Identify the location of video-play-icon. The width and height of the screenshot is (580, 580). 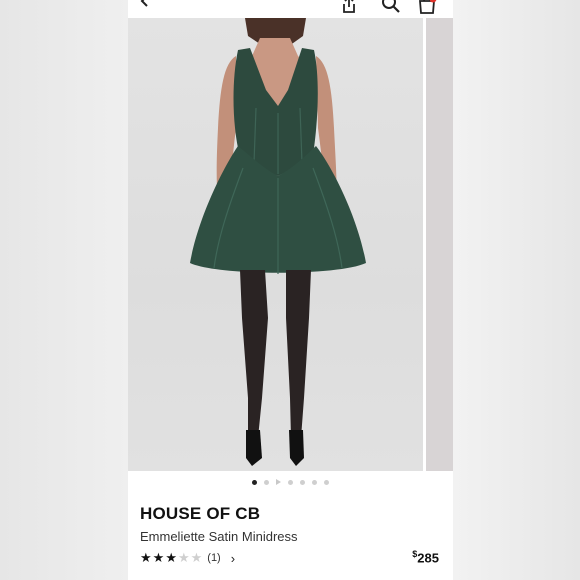
(278, 482).